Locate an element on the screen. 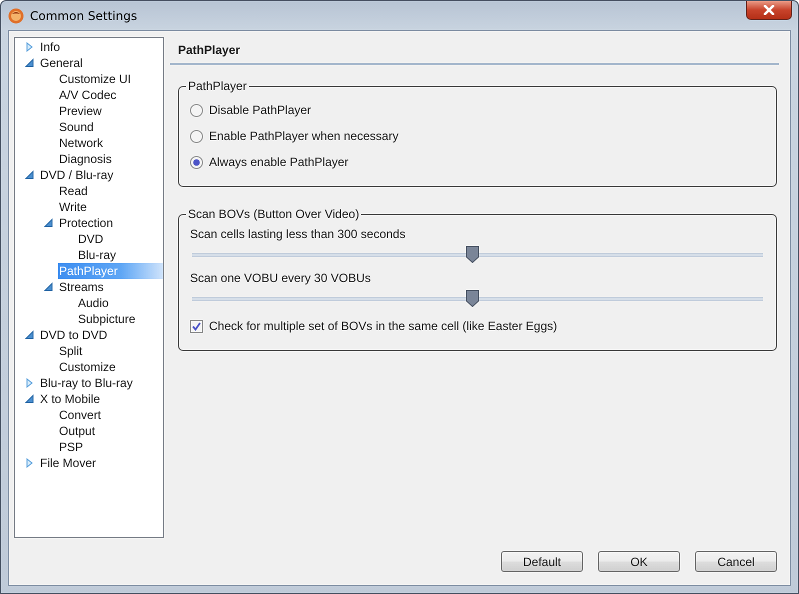 The image size is (799, 594). tree-item: Write is located at coordinates (73, 207).